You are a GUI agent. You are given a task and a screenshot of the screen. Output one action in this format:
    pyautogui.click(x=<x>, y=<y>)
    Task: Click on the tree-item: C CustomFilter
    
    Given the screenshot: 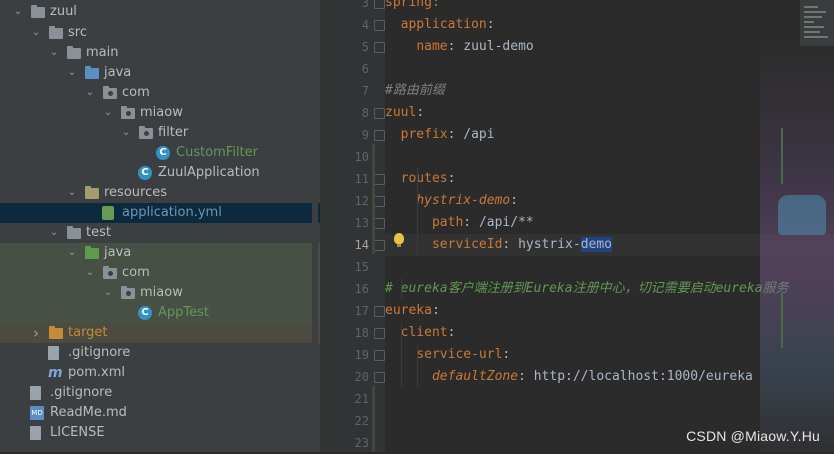 What is the action you would take?
    pyautogui.click(x=160, y=153)
    